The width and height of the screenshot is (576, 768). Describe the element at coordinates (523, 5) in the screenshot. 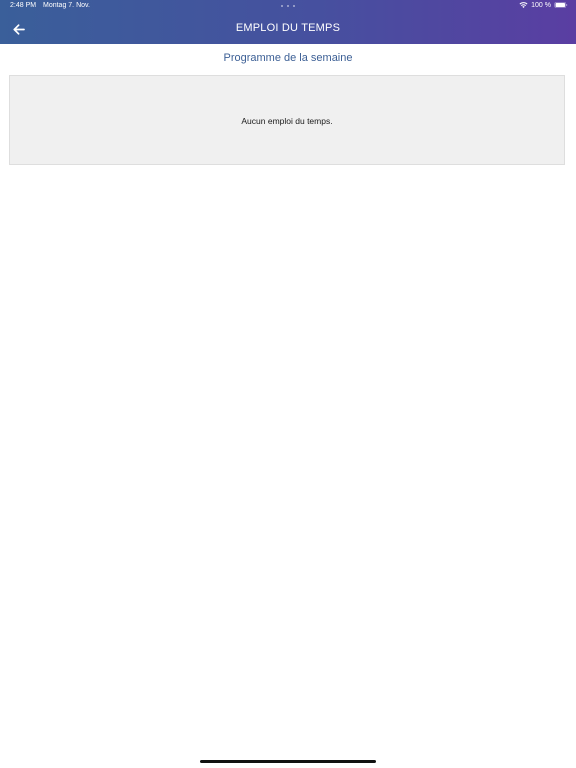

I see `wifi-icon` at that location.